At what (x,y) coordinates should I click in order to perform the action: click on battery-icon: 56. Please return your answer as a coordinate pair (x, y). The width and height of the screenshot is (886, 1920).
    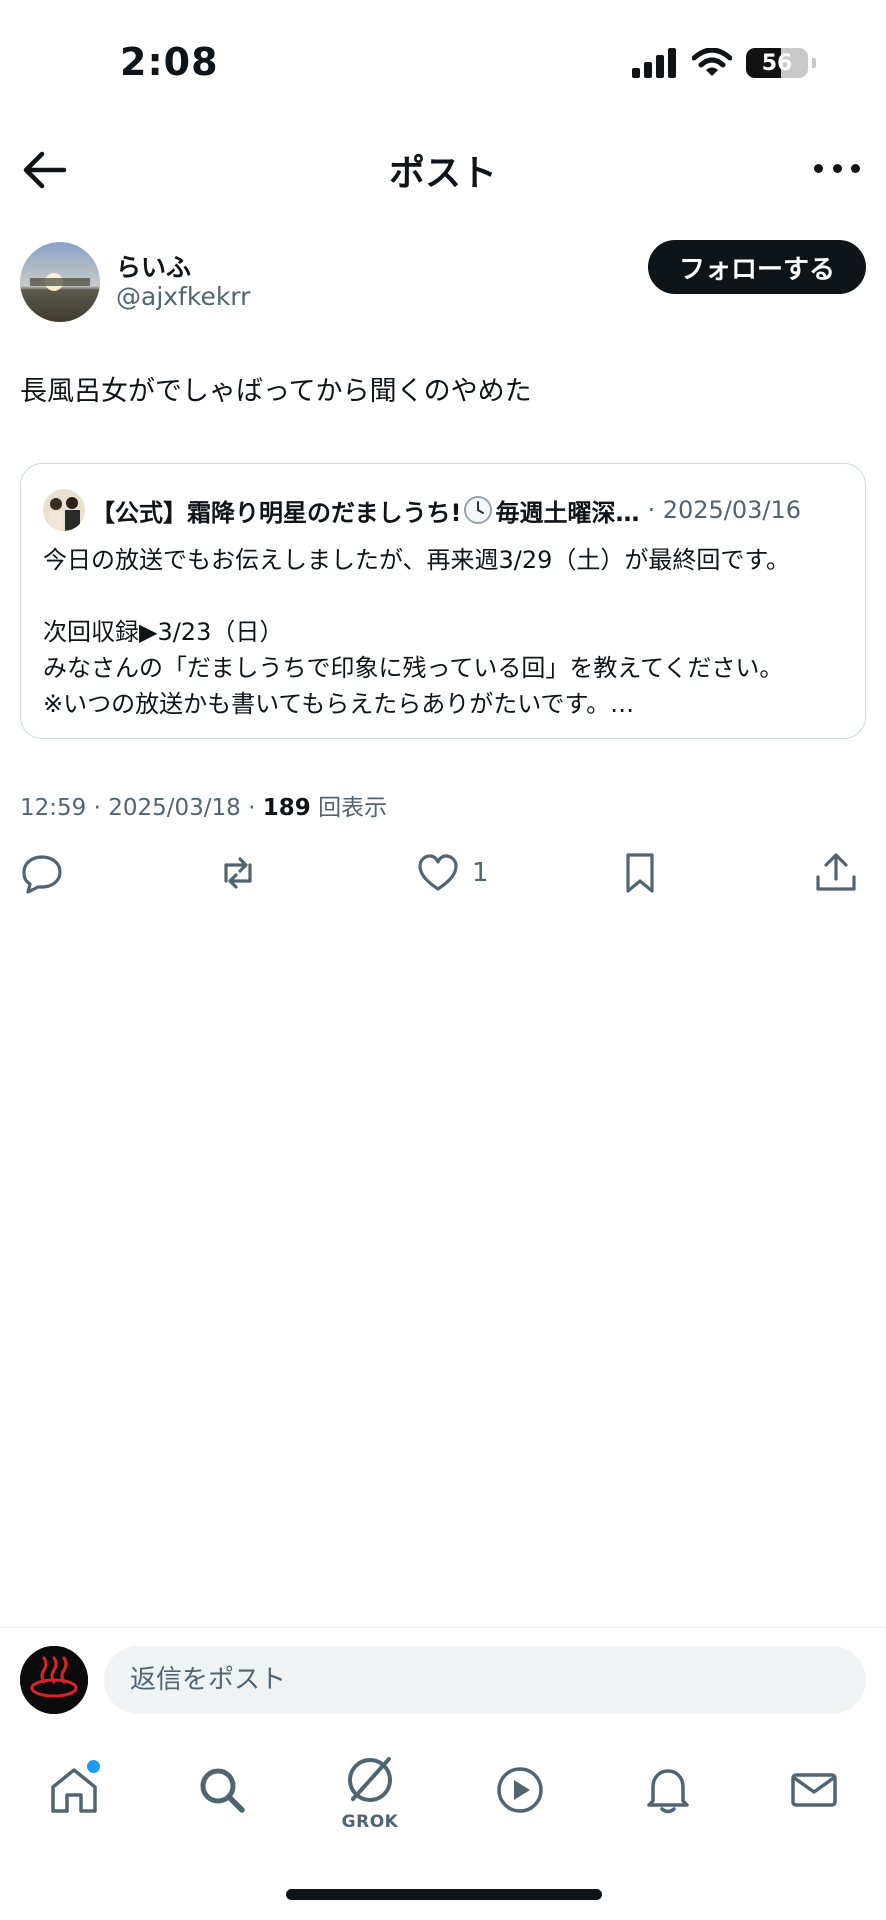
    Looking at the image, I should click on (777, 63).